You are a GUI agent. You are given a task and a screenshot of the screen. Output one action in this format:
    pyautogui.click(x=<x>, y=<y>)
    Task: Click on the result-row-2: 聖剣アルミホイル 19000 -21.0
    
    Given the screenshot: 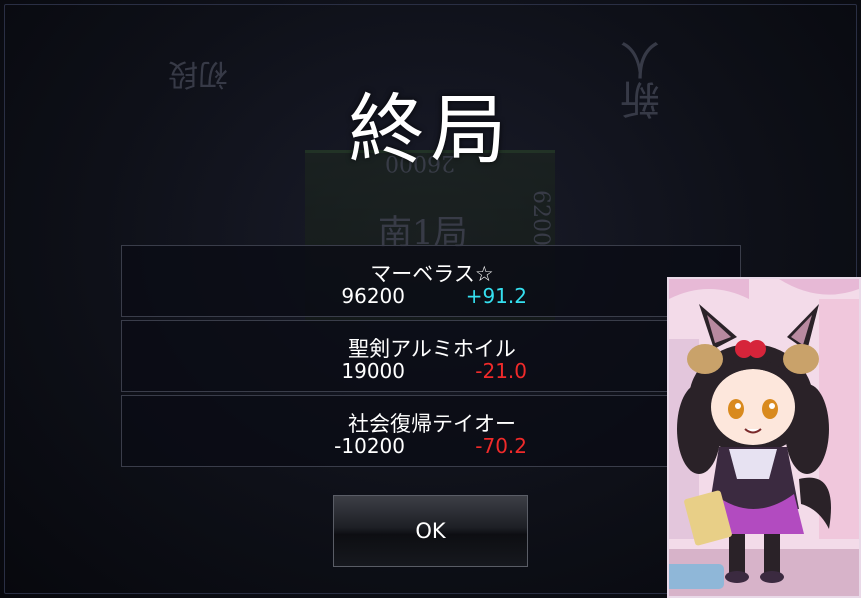 What is the action you would take?
    pyautogui.click(x=431, y=356)
    